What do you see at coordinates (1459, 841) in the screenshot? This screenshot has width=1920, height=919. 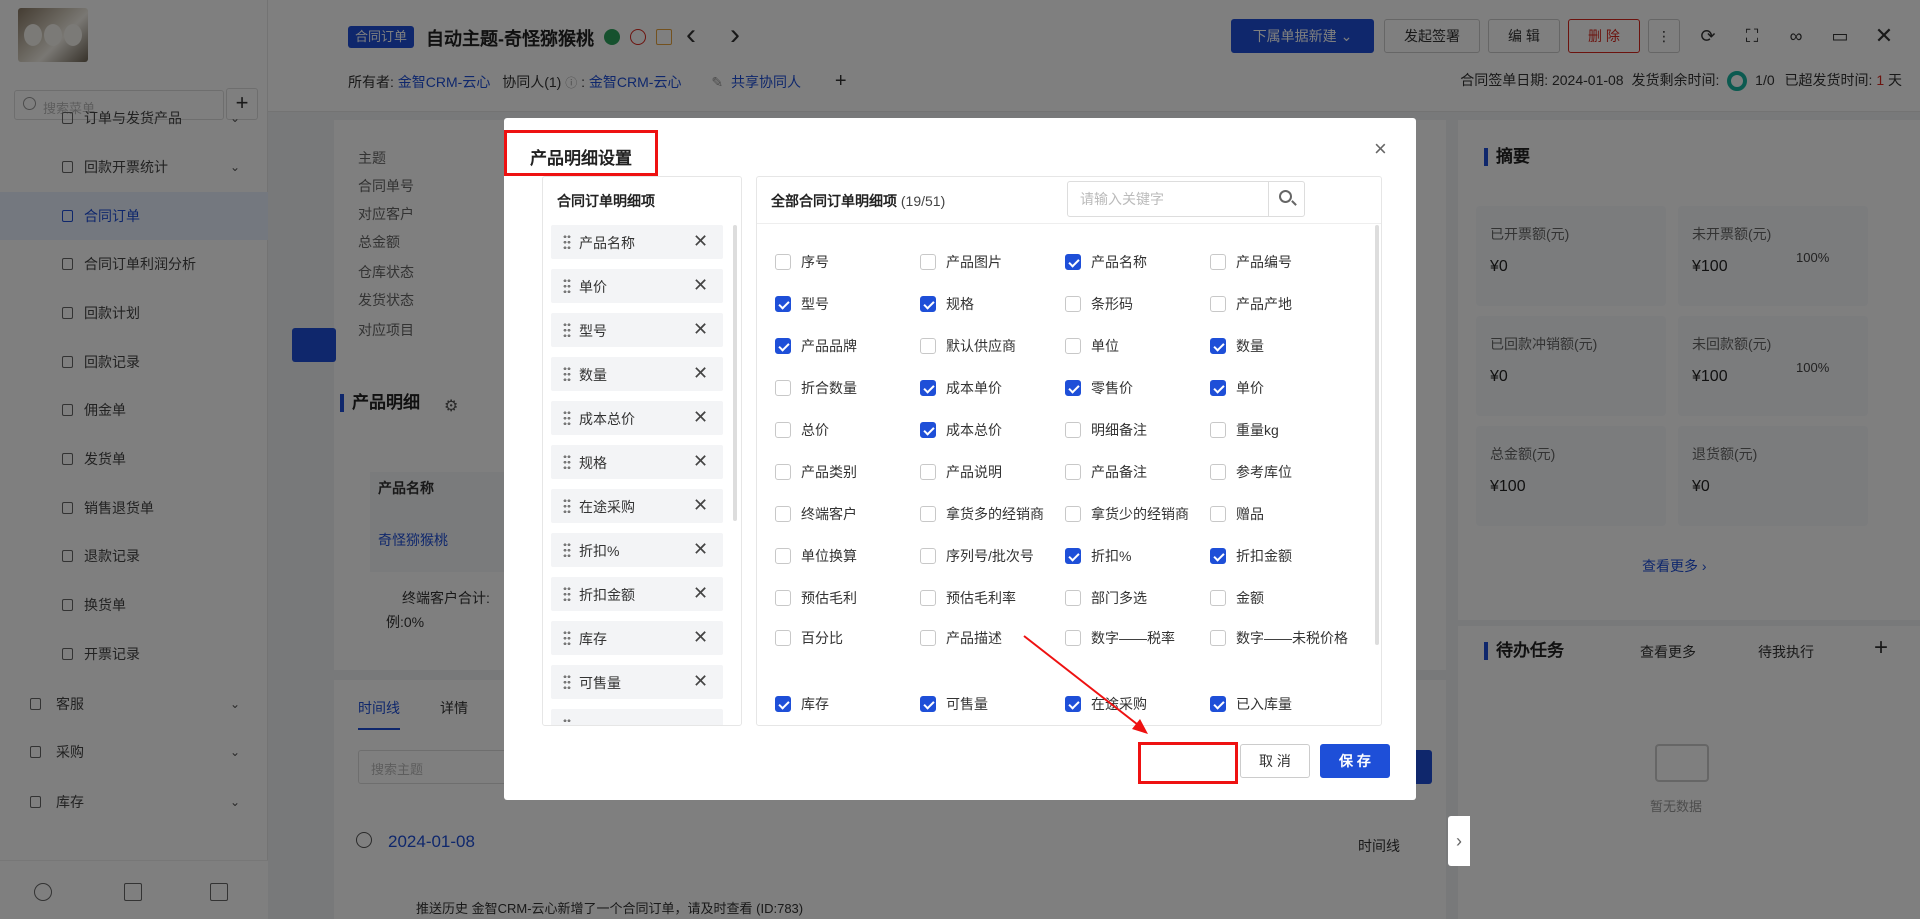 I see `panel-collapse-icon: ›` at bounding box center [1459, 841].